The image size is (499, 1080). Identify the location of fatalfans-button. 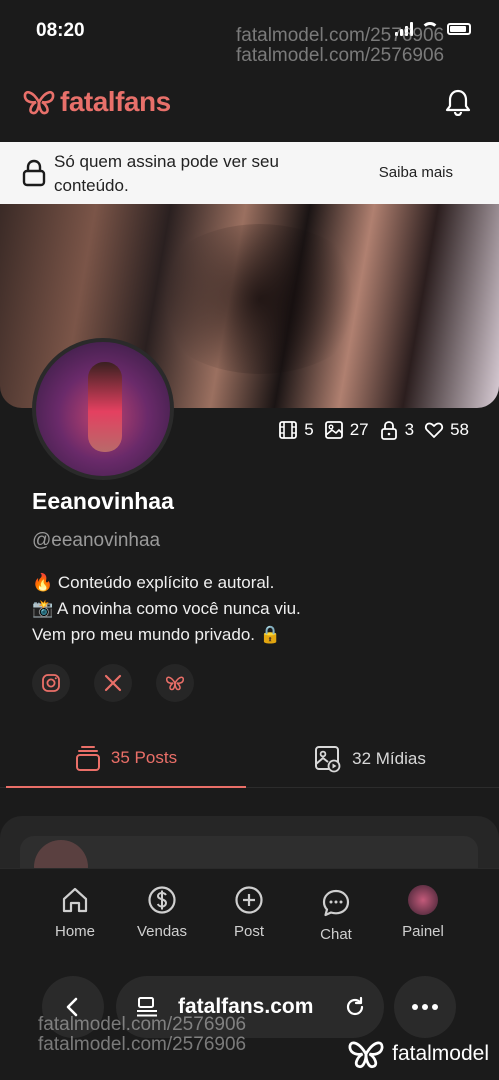
(175, 683).